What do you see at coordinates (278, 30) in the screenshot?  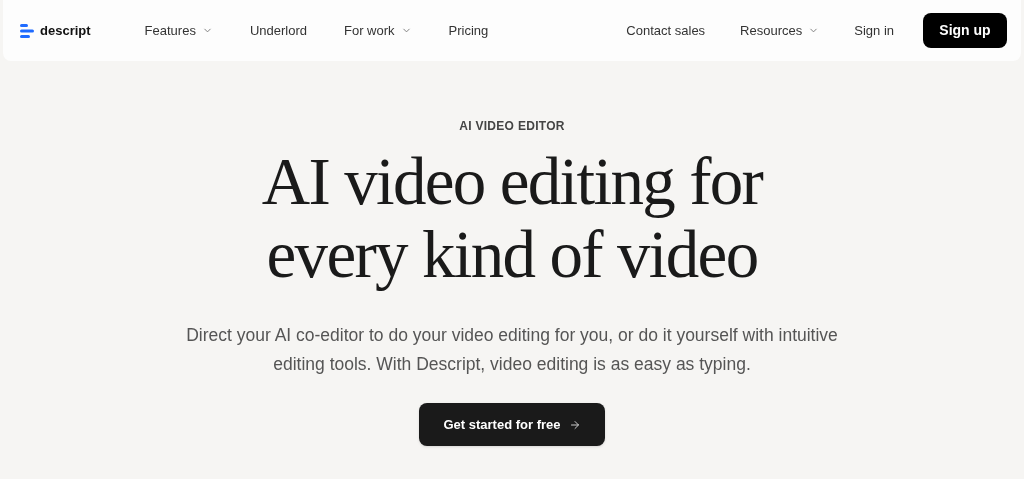 I see `nav-link: Underlord` at bounding box center [278, 30].